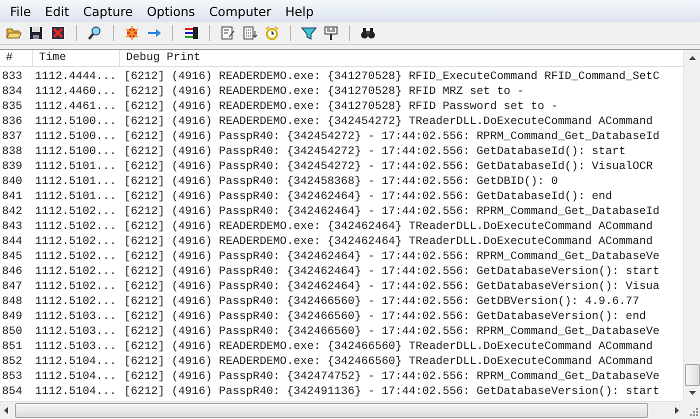 The width and height of the screenshot is (700, 419). What do you see at coordinates (324, 92) in the screenshot?
I see `table-cell-text: [6212] (4916) READERDEMO.exe: {341270528} RFID MRZ set to -` at bounding box center [324, 92].